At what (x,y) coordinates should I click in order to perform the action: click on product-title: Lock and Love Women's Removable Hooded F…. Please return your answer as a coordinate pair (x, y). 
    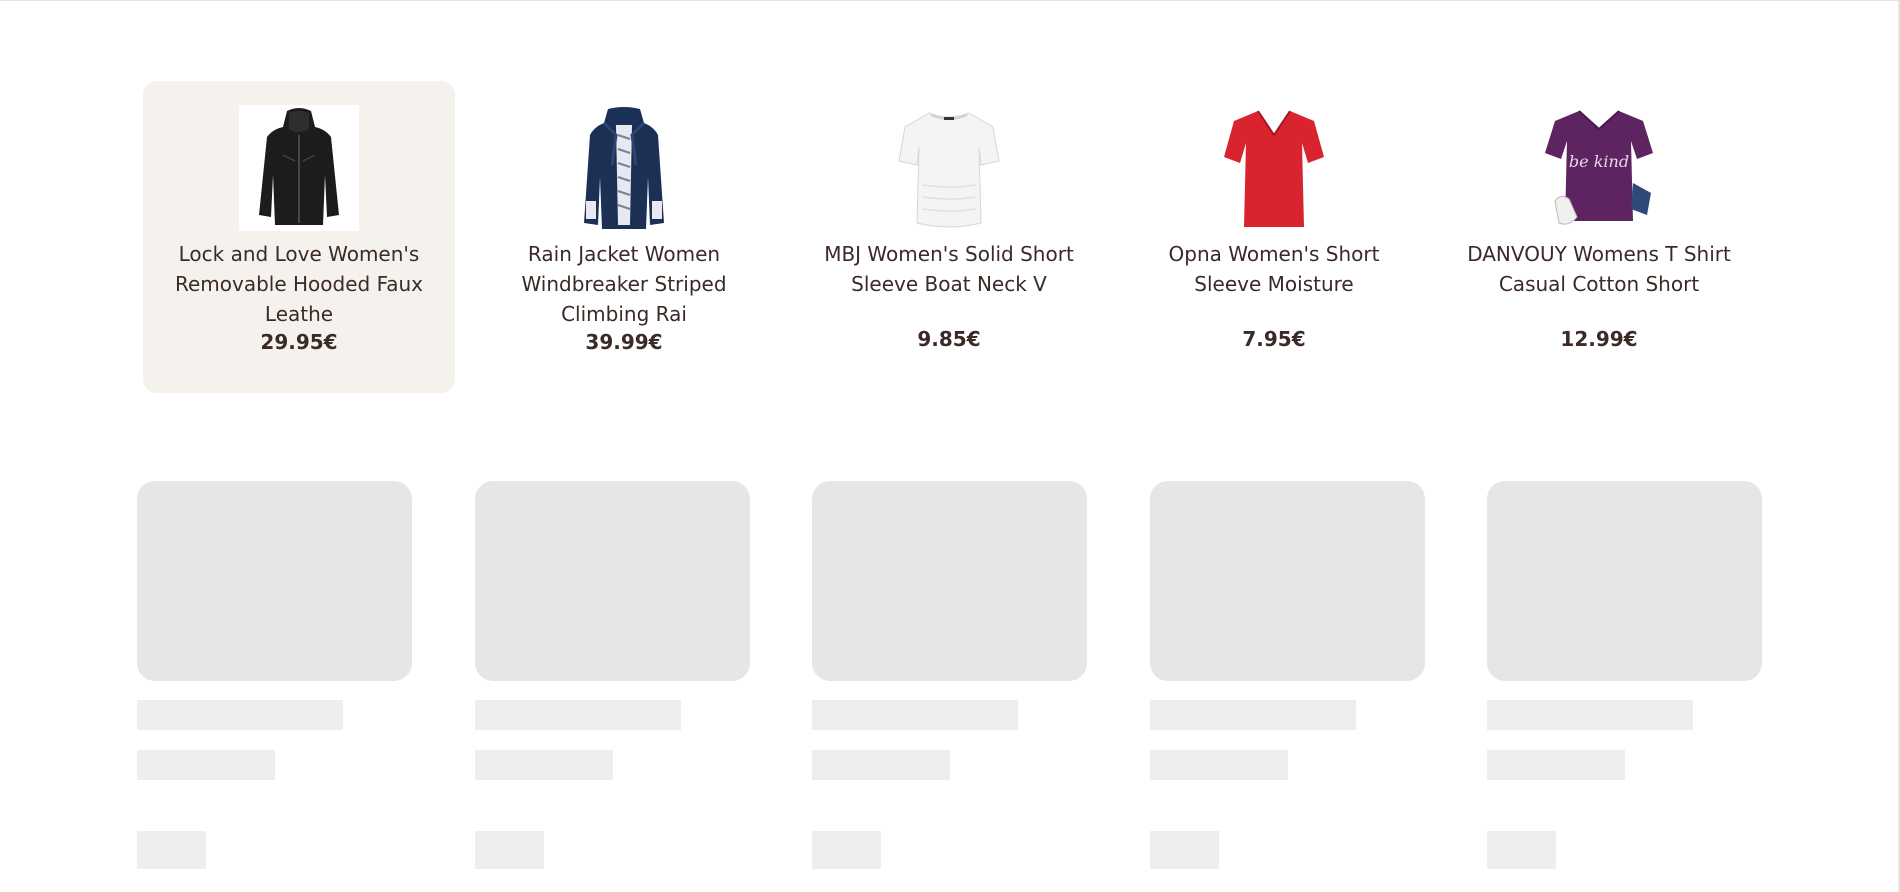
    Looking at the image, I should click on (299, 284).